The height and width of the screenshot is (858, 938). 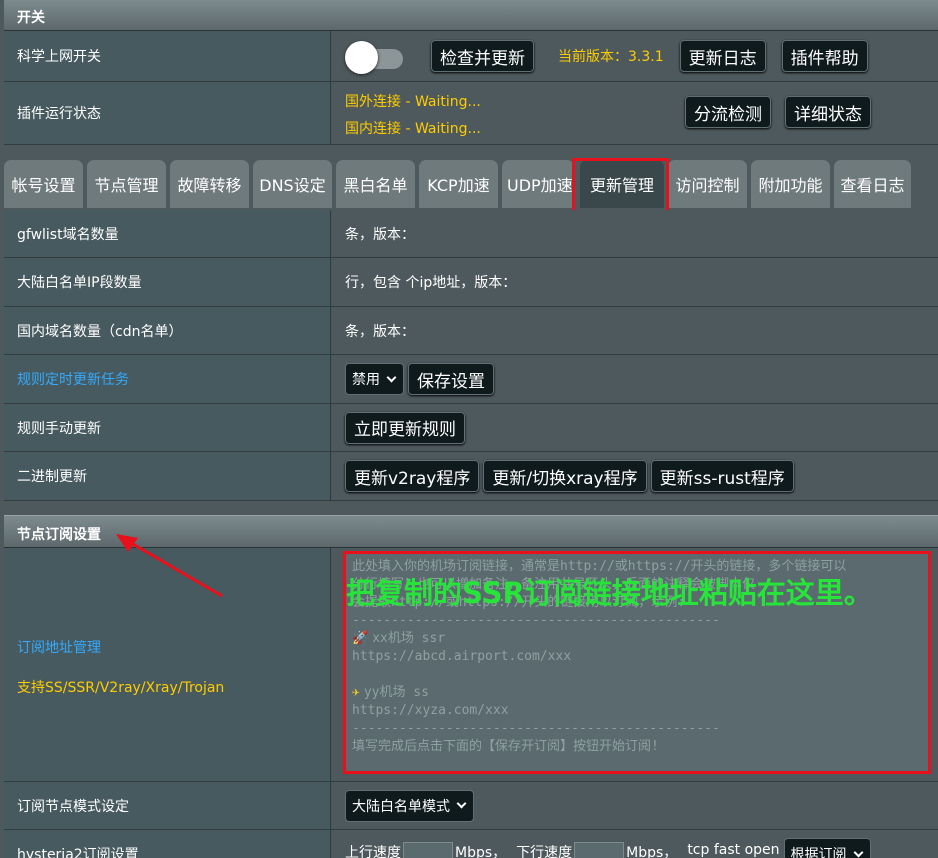 I want to click on proxy-toggle, so click(x=374, y=57).